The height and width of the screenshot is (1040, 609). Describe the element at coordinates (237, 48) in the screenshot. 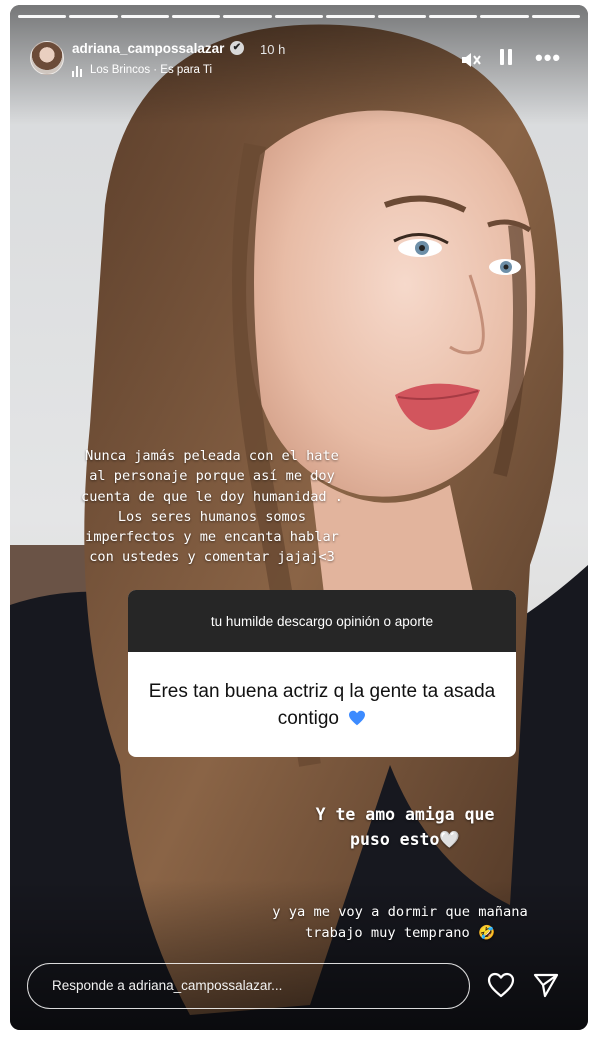

I see `verified-badge-icon: ✔` at that location.